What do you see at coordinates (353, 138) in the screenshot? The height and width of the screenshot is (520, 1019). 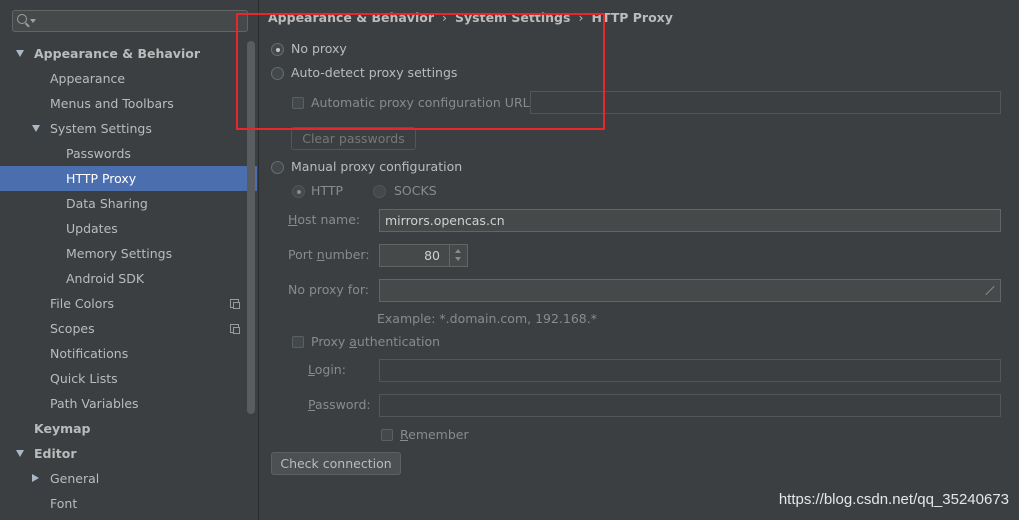 I see `clear-passwords-button: Clear passwords` at bounding box center [353, 138].